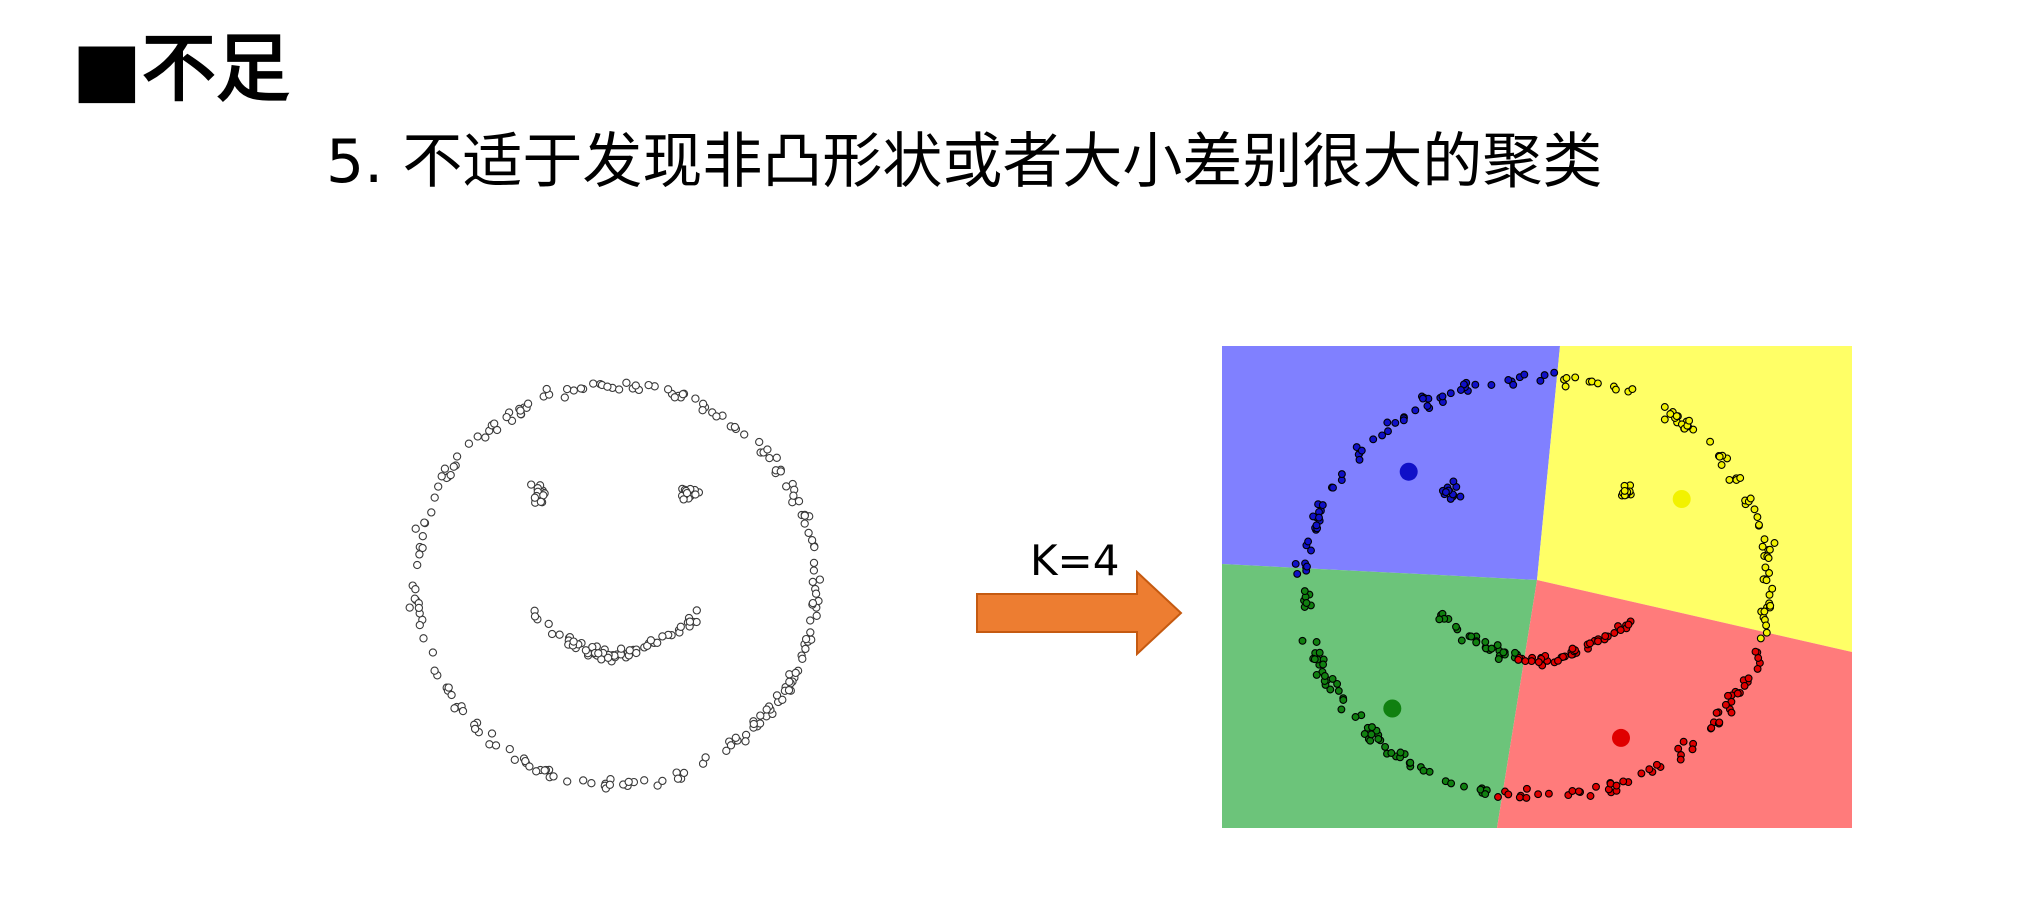 Image resolution: width=2036 pixels, height=918 pixels. I want to click on raw-data-points, so click(615, 585).